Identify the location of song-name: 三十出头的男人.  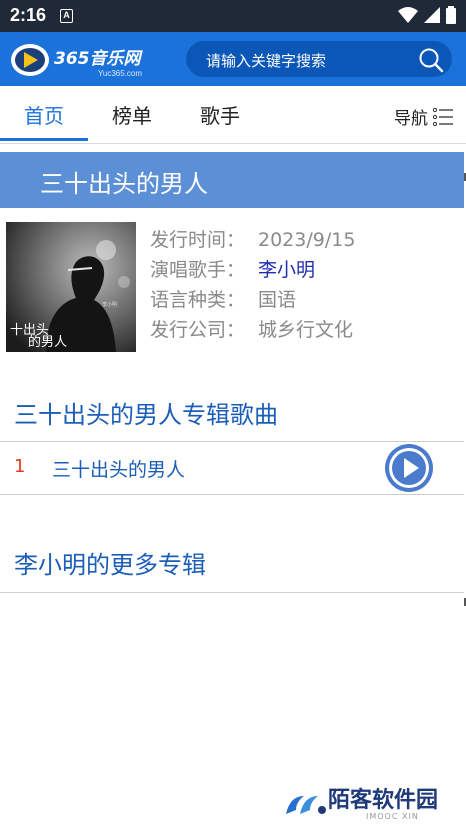
(118, 468).